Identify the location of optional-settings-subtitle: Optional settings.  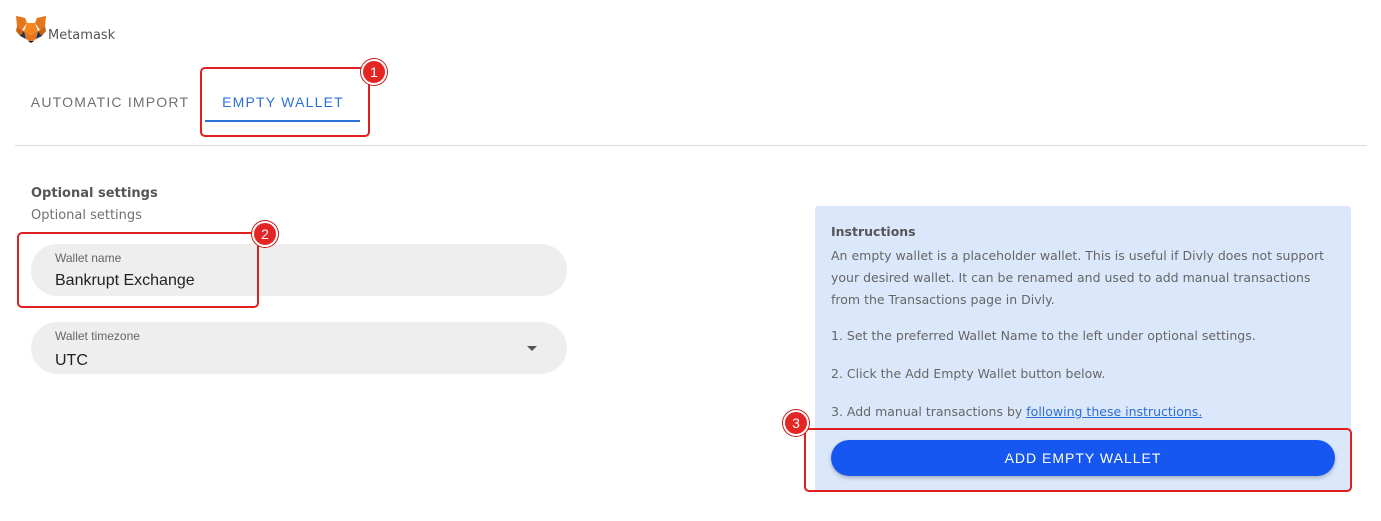
(86, 215).